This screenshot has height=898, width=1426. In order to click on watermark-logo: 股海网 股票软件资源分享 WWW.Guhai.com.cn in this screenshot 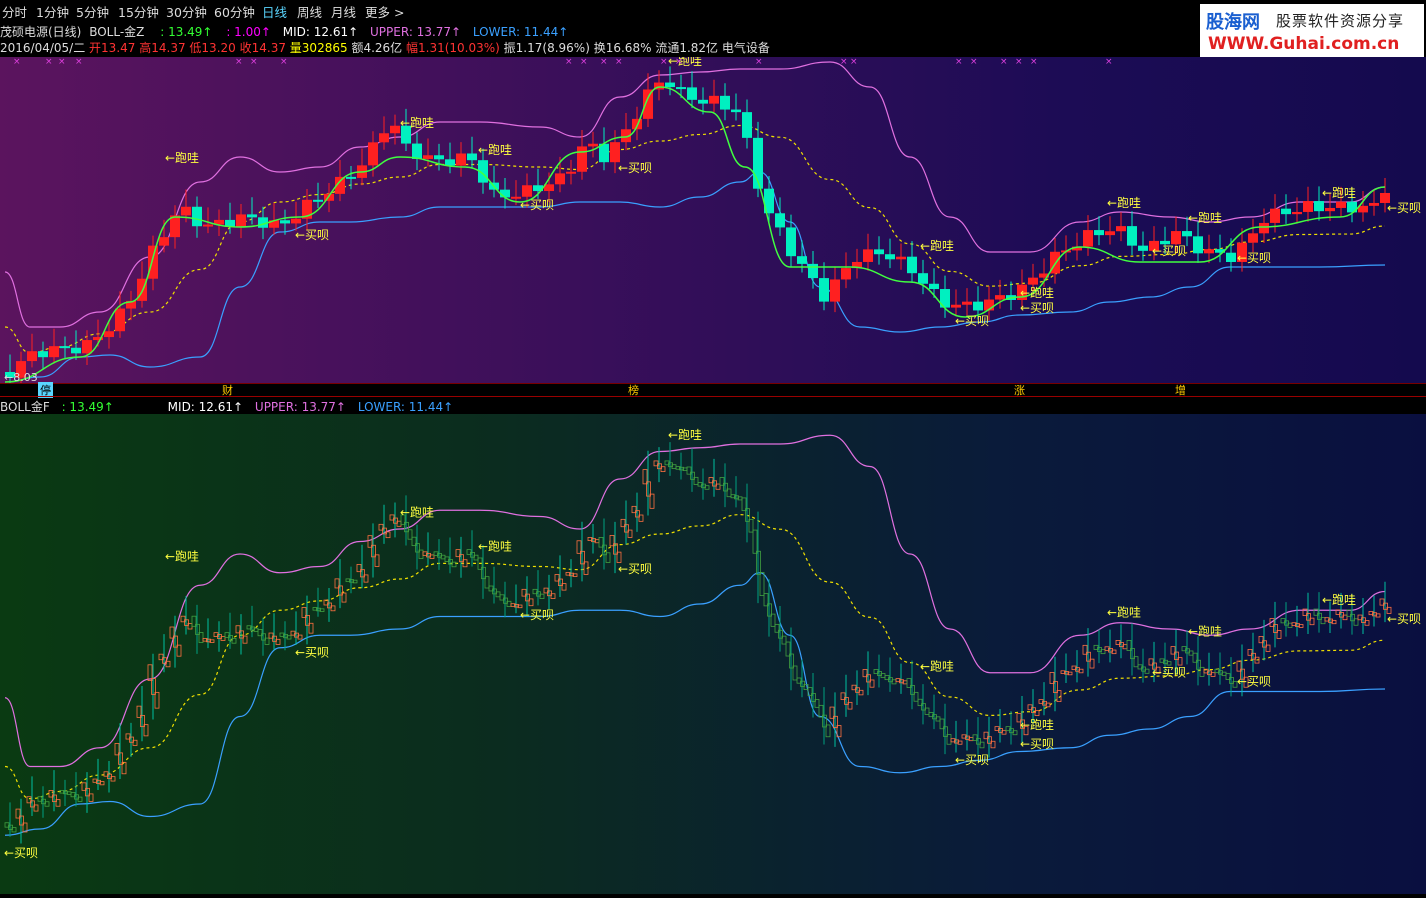, I will do `click(1312, 31)`.